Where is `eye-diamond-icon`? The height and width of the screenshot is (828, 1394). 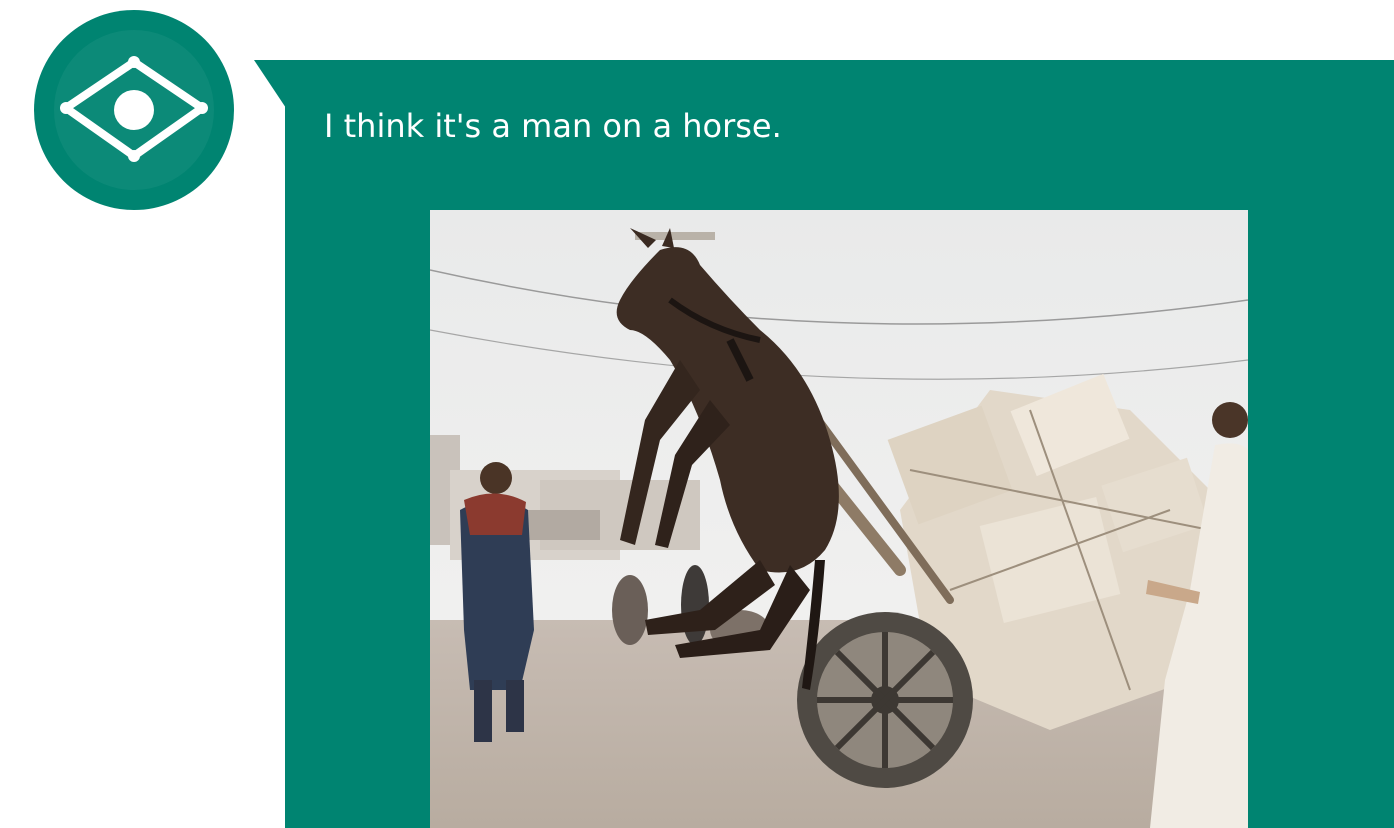
eye-diamond-icon is located at coordinates (134, 109).